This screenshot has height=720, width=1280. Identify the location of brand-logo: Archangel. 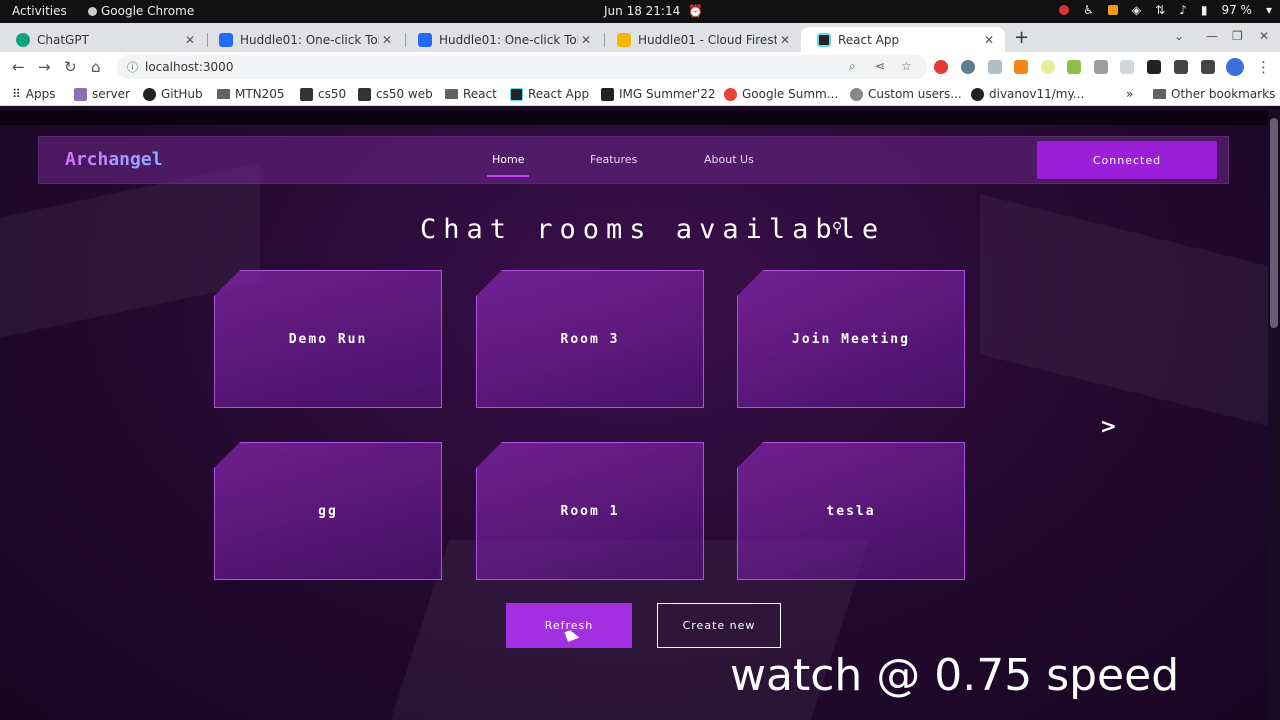
(114, 159).